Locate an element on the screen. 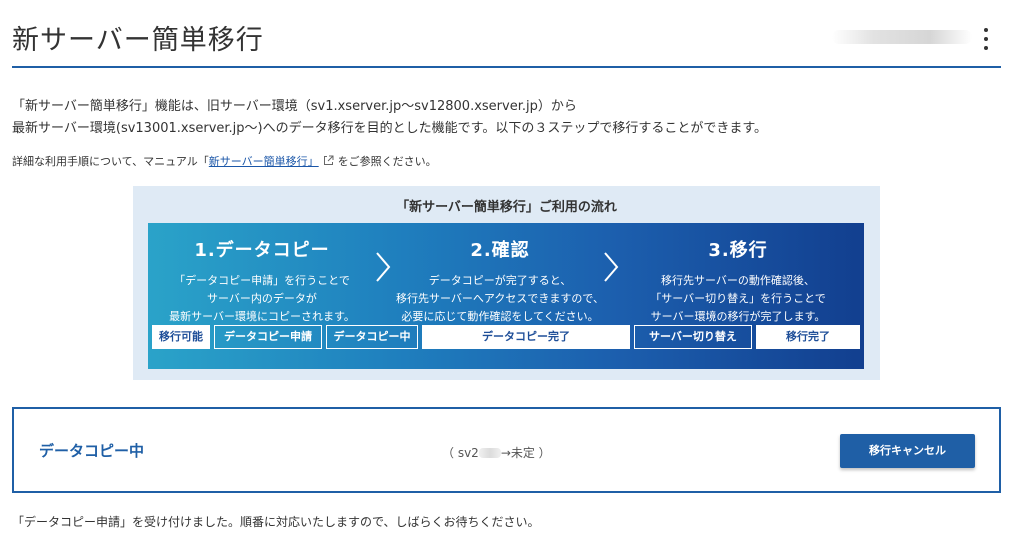 This screenshot has height=557, width=1024. stage-migration-complete: 移行完了 is located at coordinates (808, 337).